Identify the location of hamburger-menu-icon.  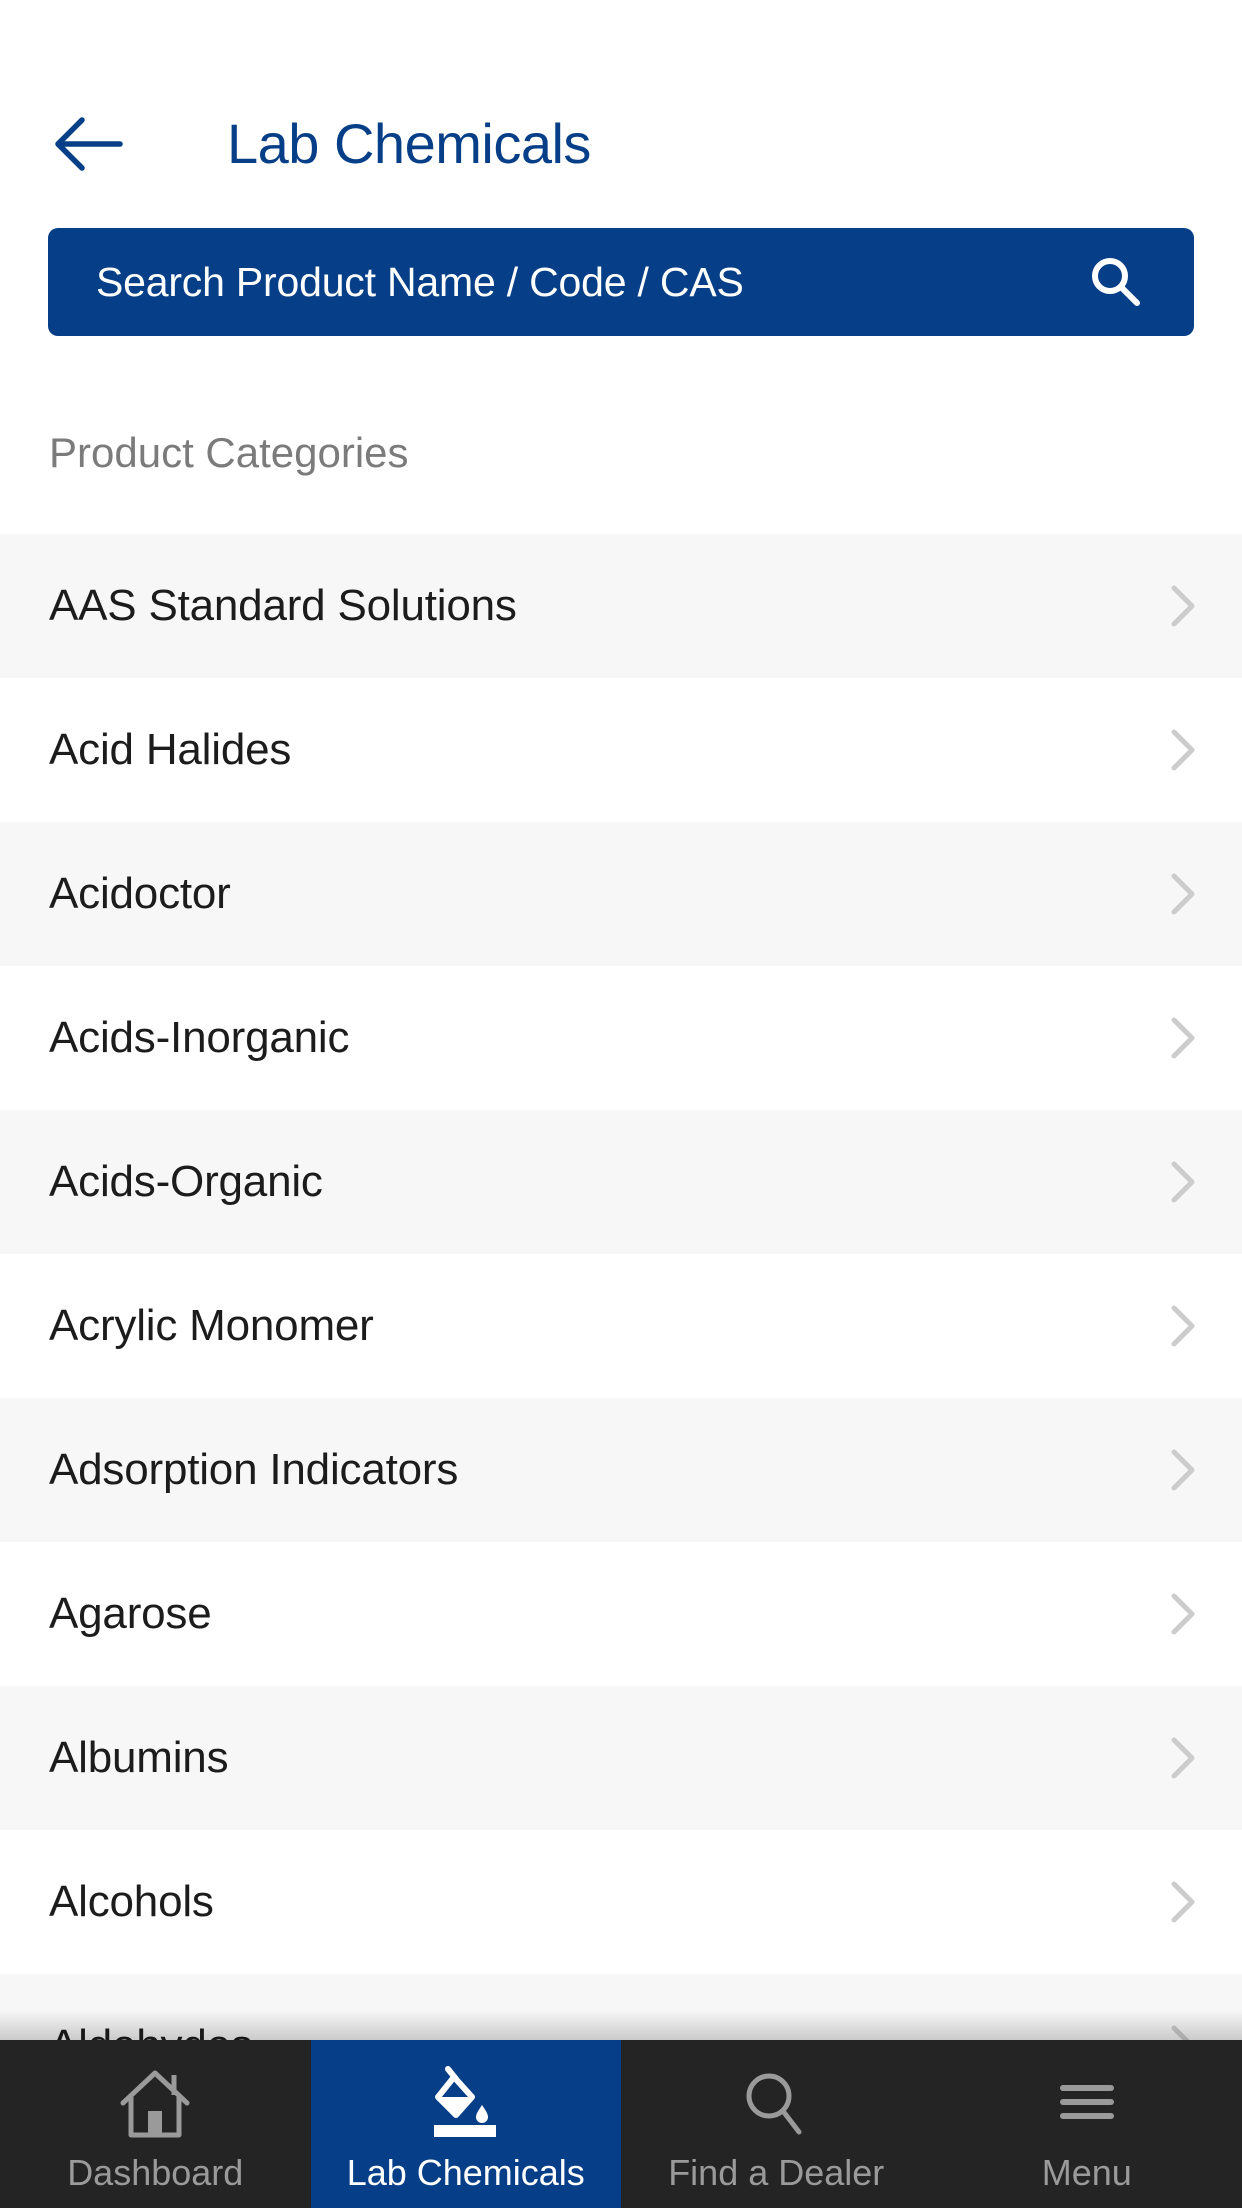
(1087, 2103).